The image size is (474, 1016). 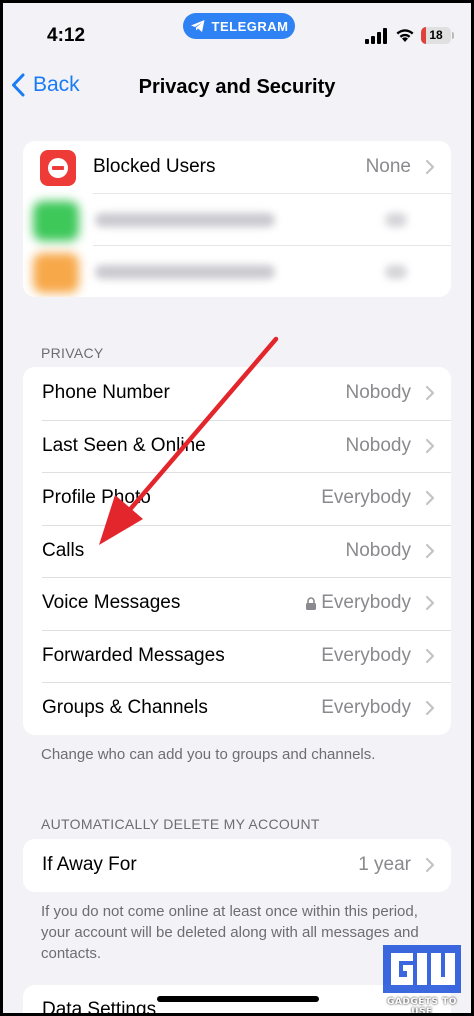 I want to click on telegram-pill-label: TELEGRAM, so click(x=250, y=26).